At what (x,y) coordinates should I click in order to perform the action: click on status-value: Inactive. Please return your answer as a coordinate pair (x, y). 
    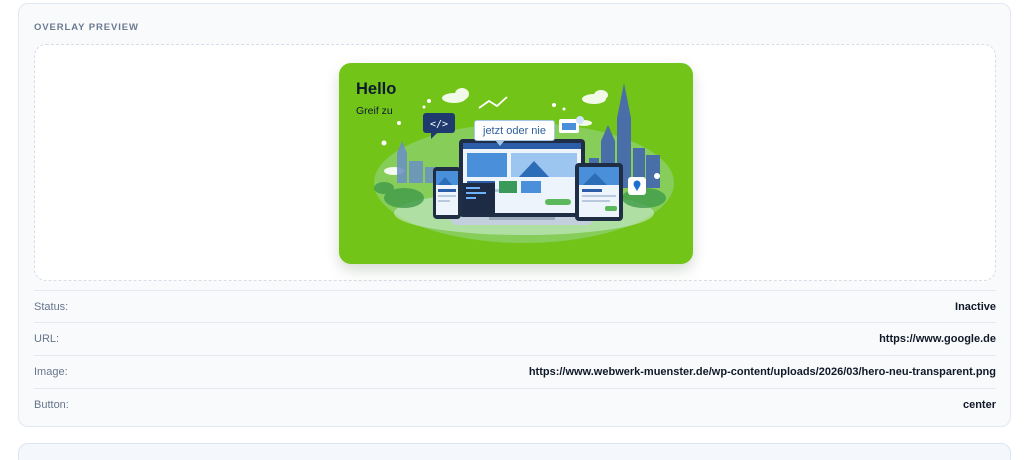
    Looking at the image, I should click on (975, 307).